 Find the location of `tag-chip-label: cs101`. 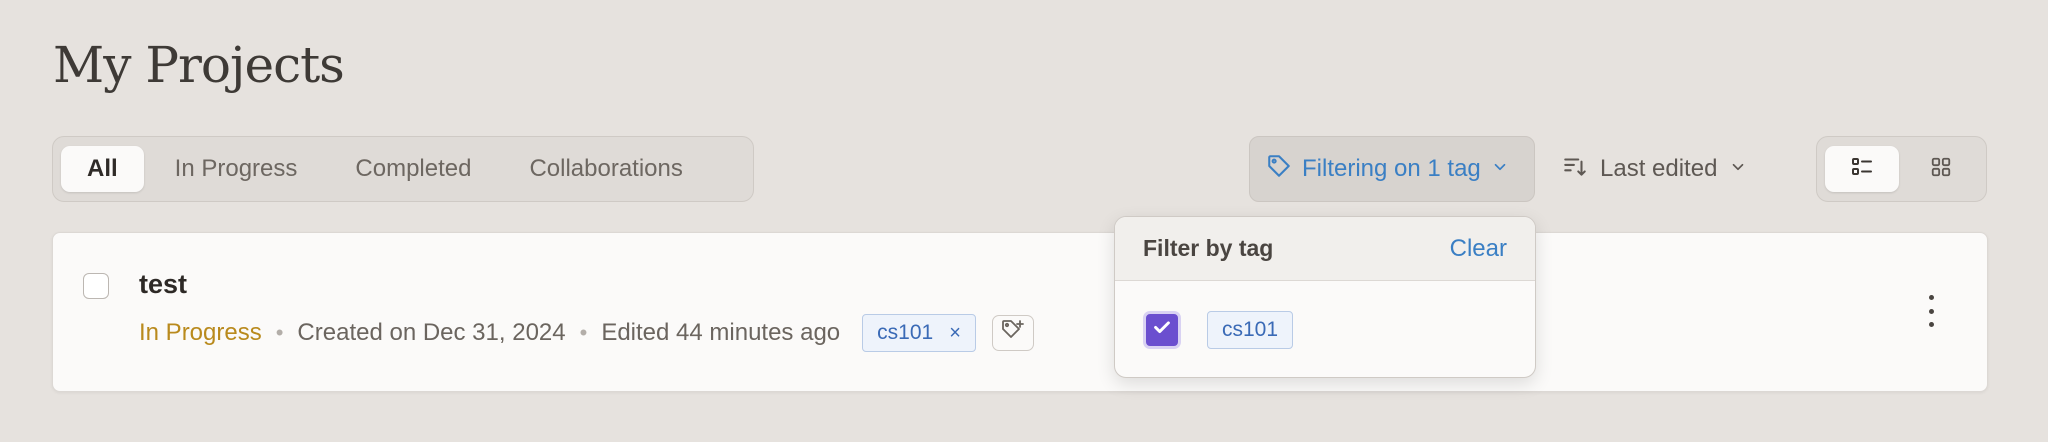

tag-chip-label: cs101 is located at coordinates (905, 332).